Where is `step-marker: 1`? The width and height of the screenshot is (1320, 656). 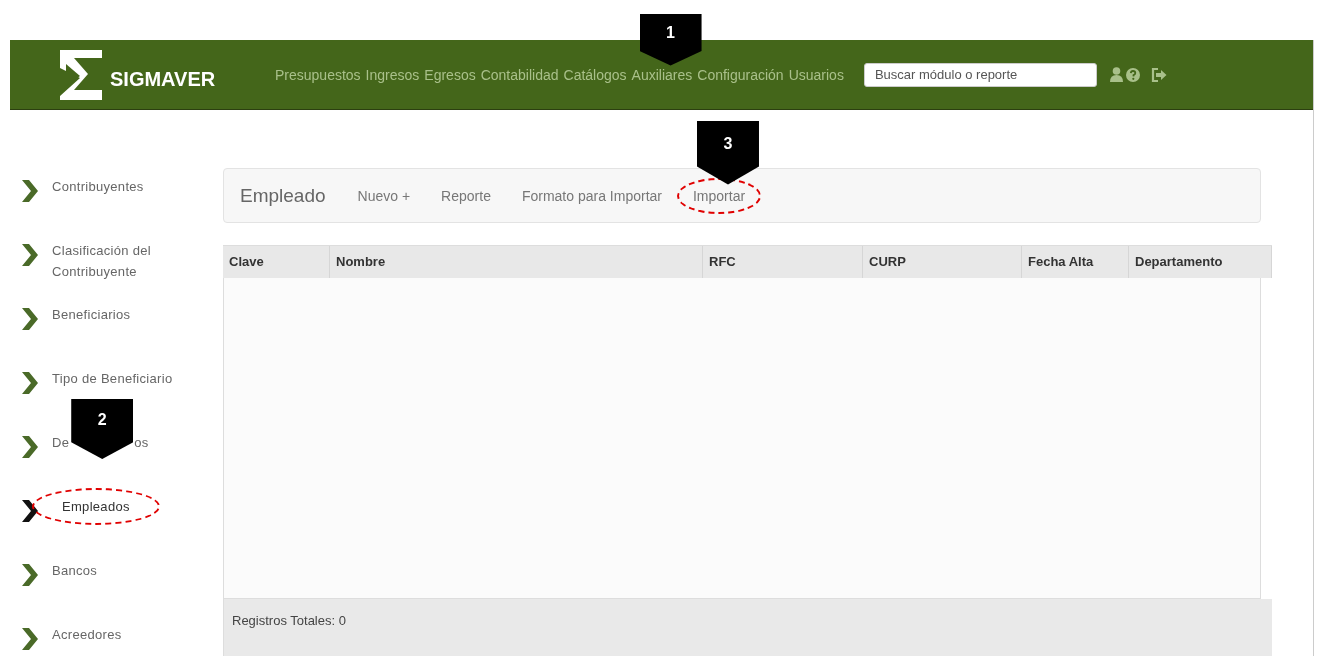
step-marker: 1 is located at coordinates (670, 39).